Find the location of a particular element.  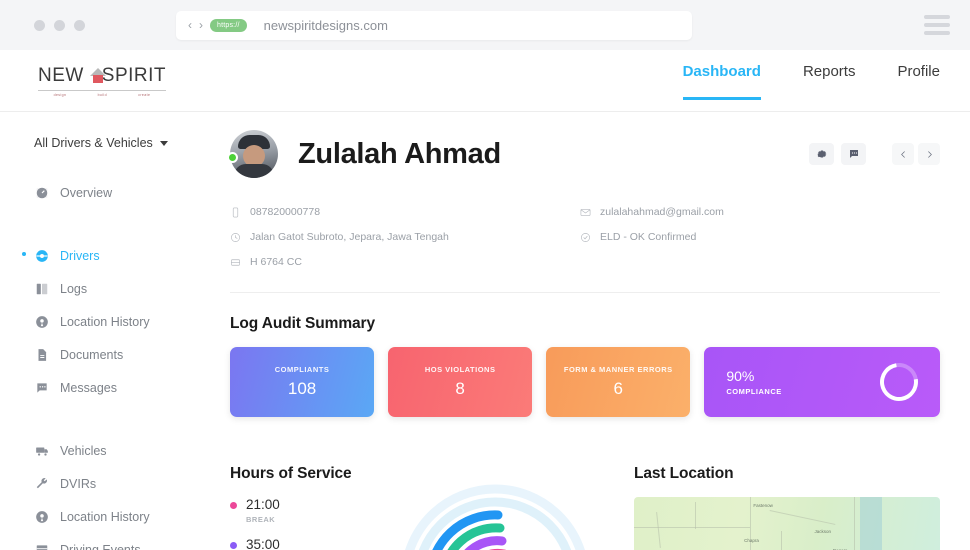

legend-dot-break is located at coordinates (233, 505).